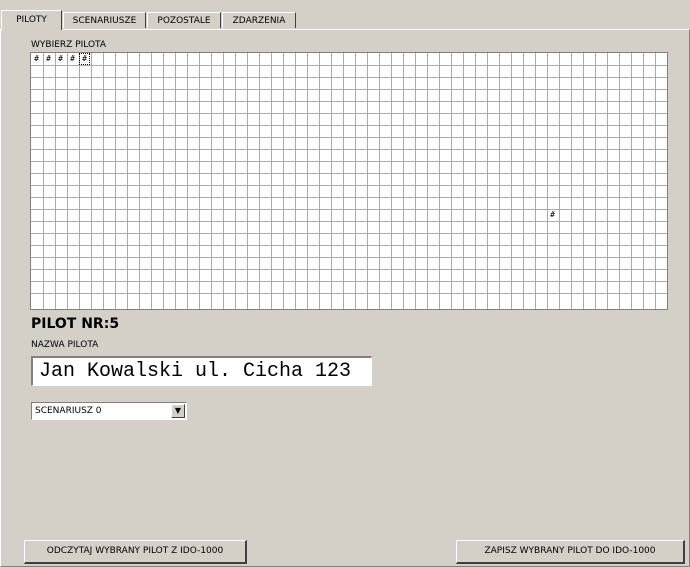  What do you see at coordinates (178, 411) in the screenshot?
I see `chevron-down-icon: ▼` at bounding box center [178, 411].